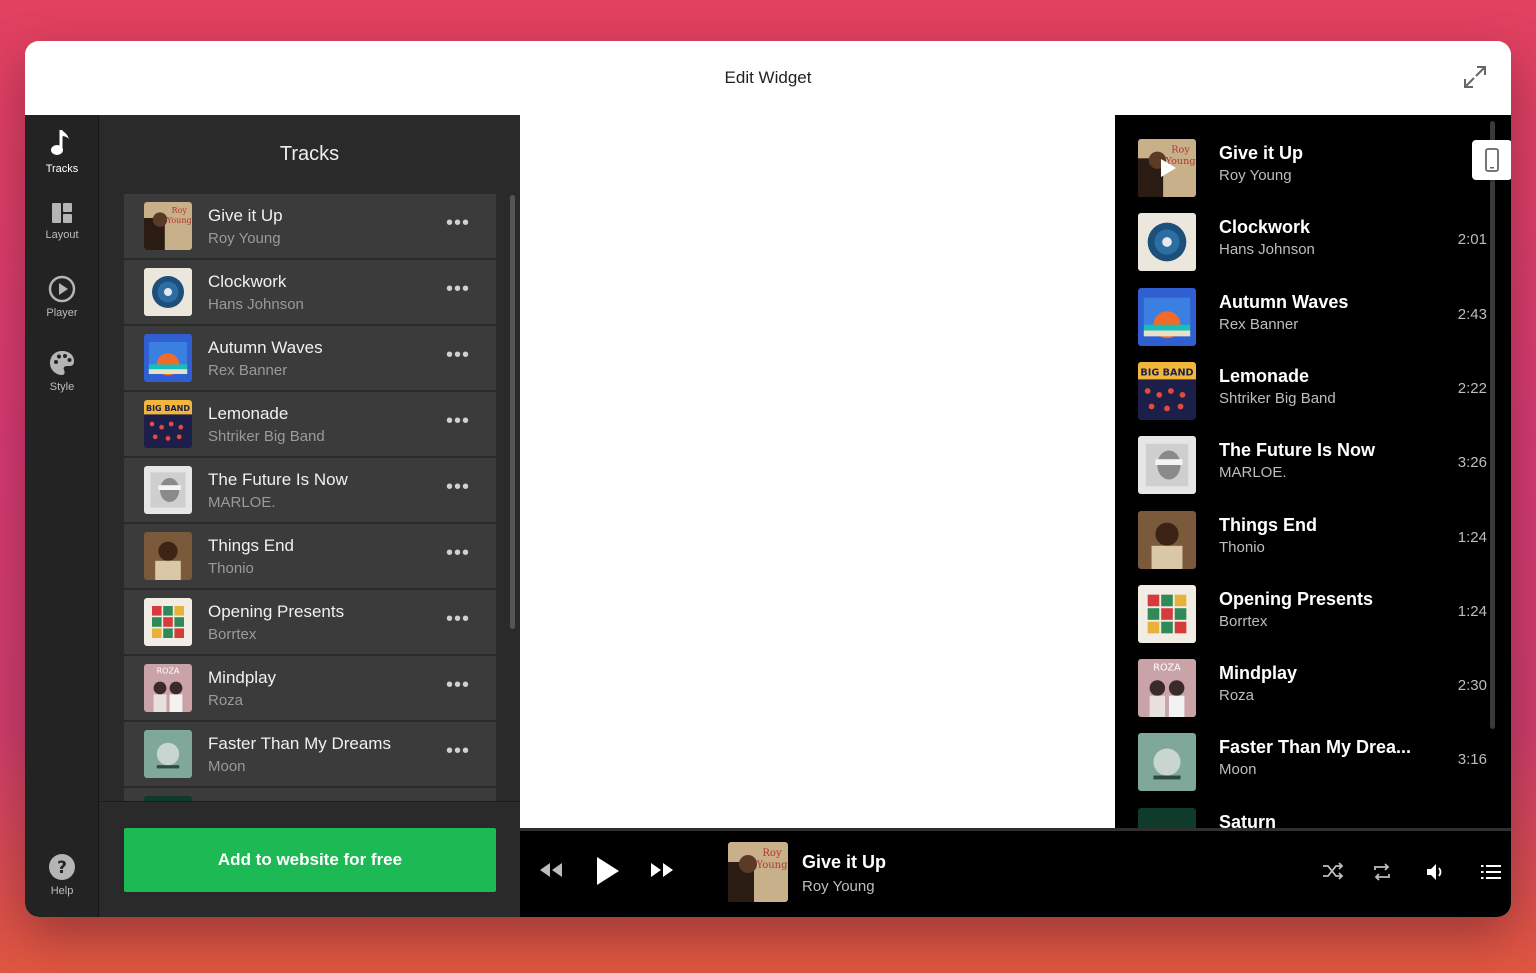  Describe the element at coordinates (62, 297) in the screenshot. I see `rail-item-player: Player` at that location.